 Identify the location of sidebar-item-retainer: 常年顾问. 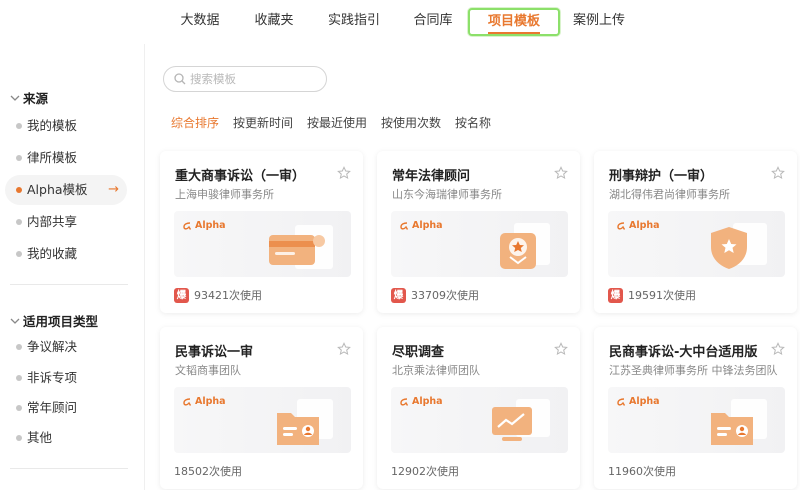
(66, 408).